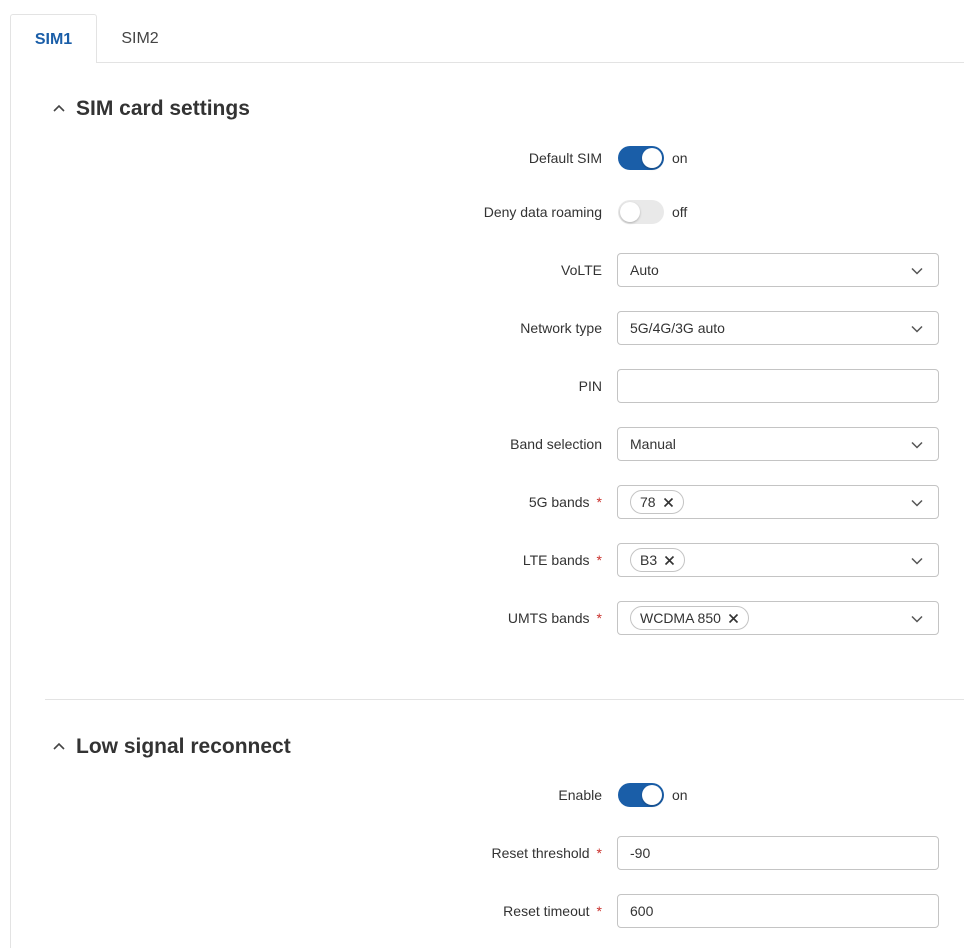 The height and width of the screenshot is (948, 964). What do you see at coordinates (542, 212) in the screenshot?
I see `deny-data-roaming-label: Deny data roaming` at bounding box center [542, 212].